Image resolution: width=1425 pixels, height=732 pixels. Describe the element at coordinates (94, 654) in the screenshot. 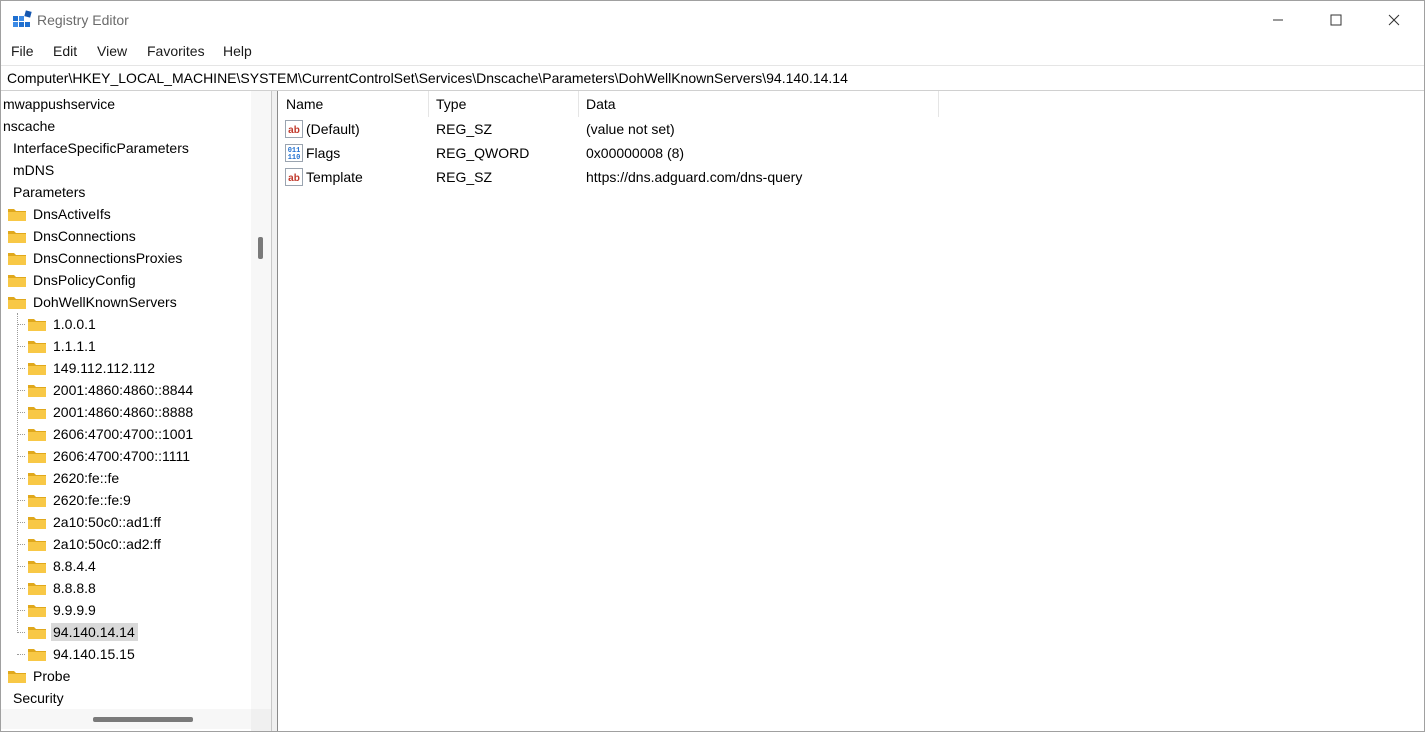

I see `tree-item-label: 94.140.15.15` at that location.